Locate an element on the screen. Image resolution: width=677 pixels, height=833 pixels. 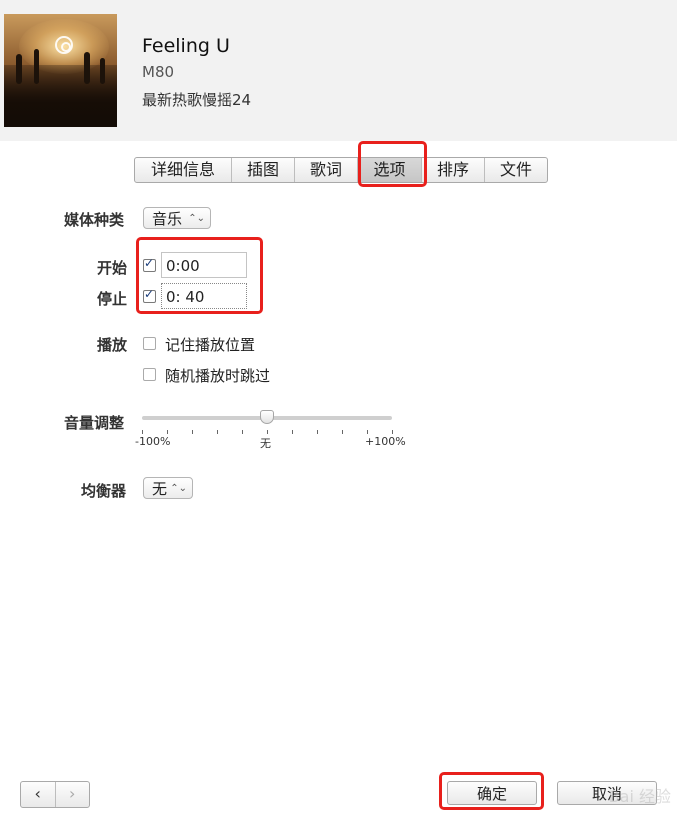
skip-shuffle-label: 随机播放时跳过 is located at coordinates (217, 375).